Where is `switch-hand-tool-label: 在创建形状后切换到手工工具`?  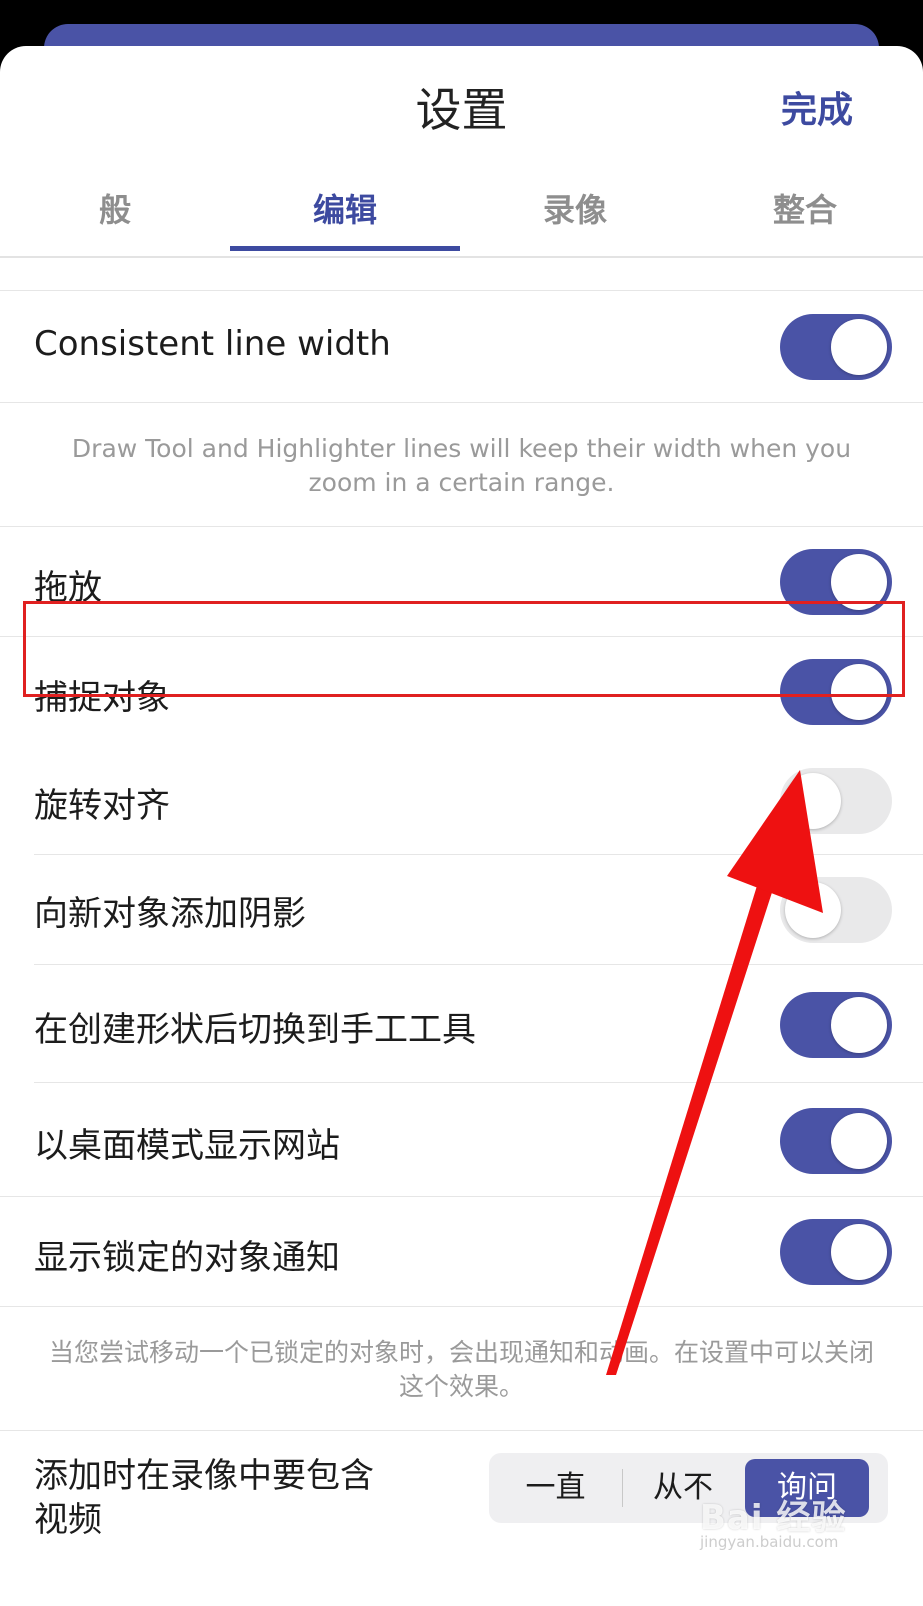
switch-hand-tool-label: 在创建形状后切换到手工工具 is located at coordinates (255, 1030).